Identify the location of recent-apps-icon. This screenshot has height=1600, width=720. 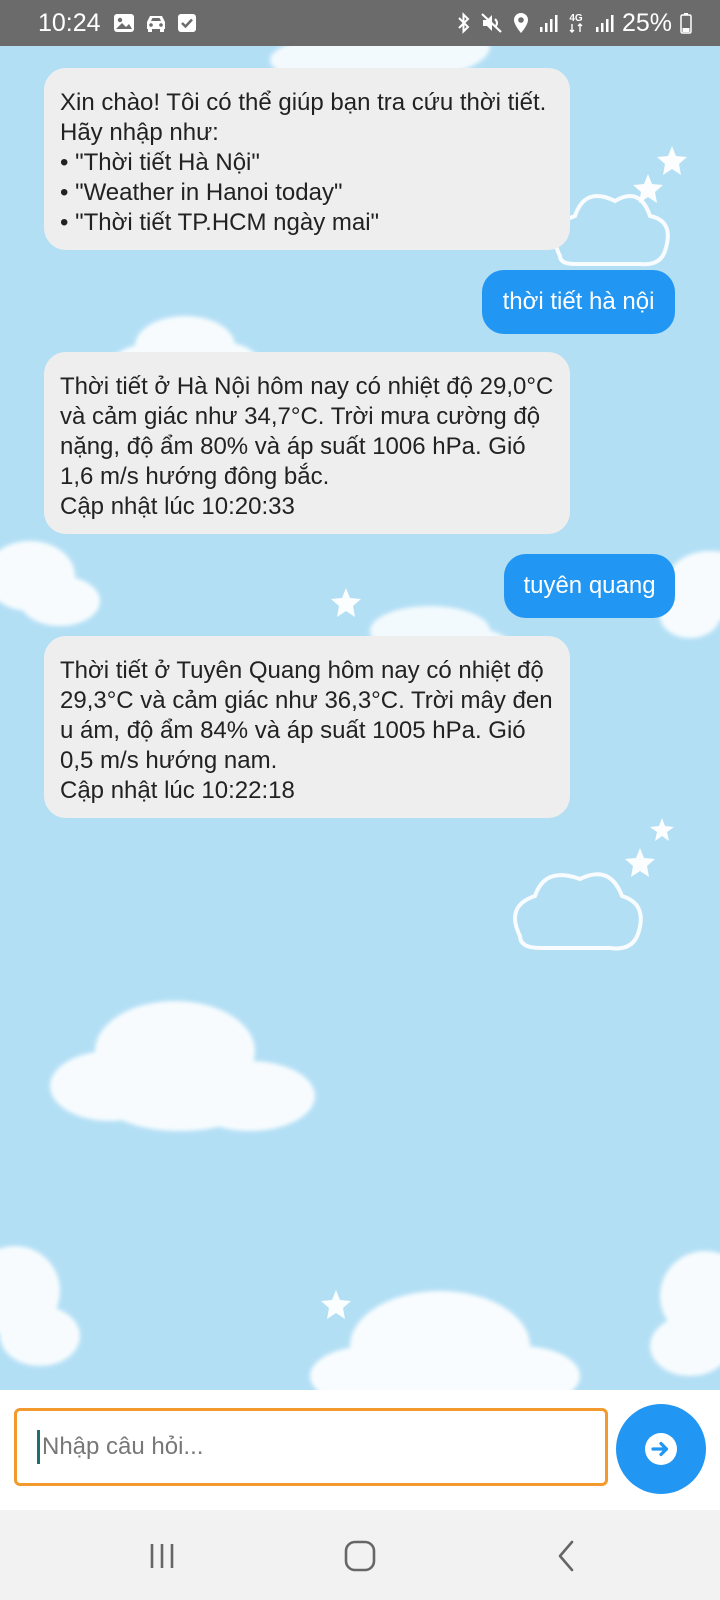
(162, 1556).